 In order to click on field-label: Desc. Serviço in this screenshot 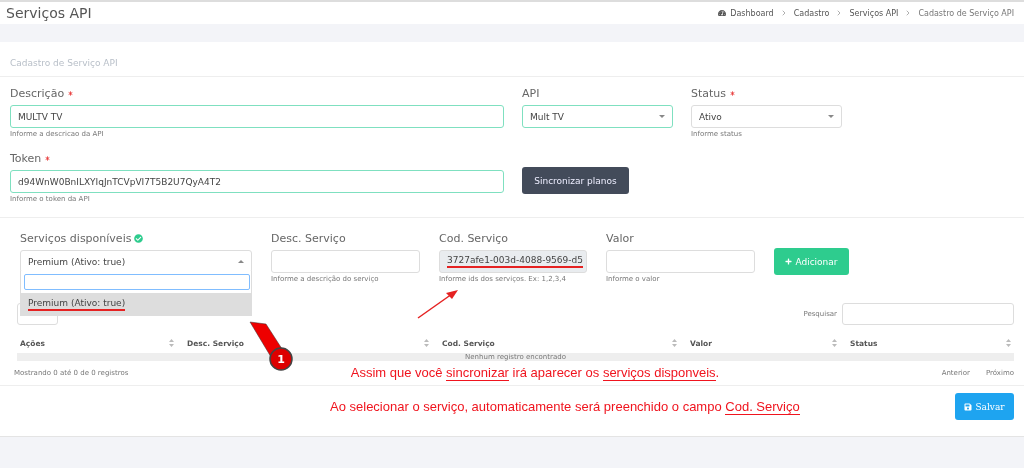, I will do `click(309, 238)`.